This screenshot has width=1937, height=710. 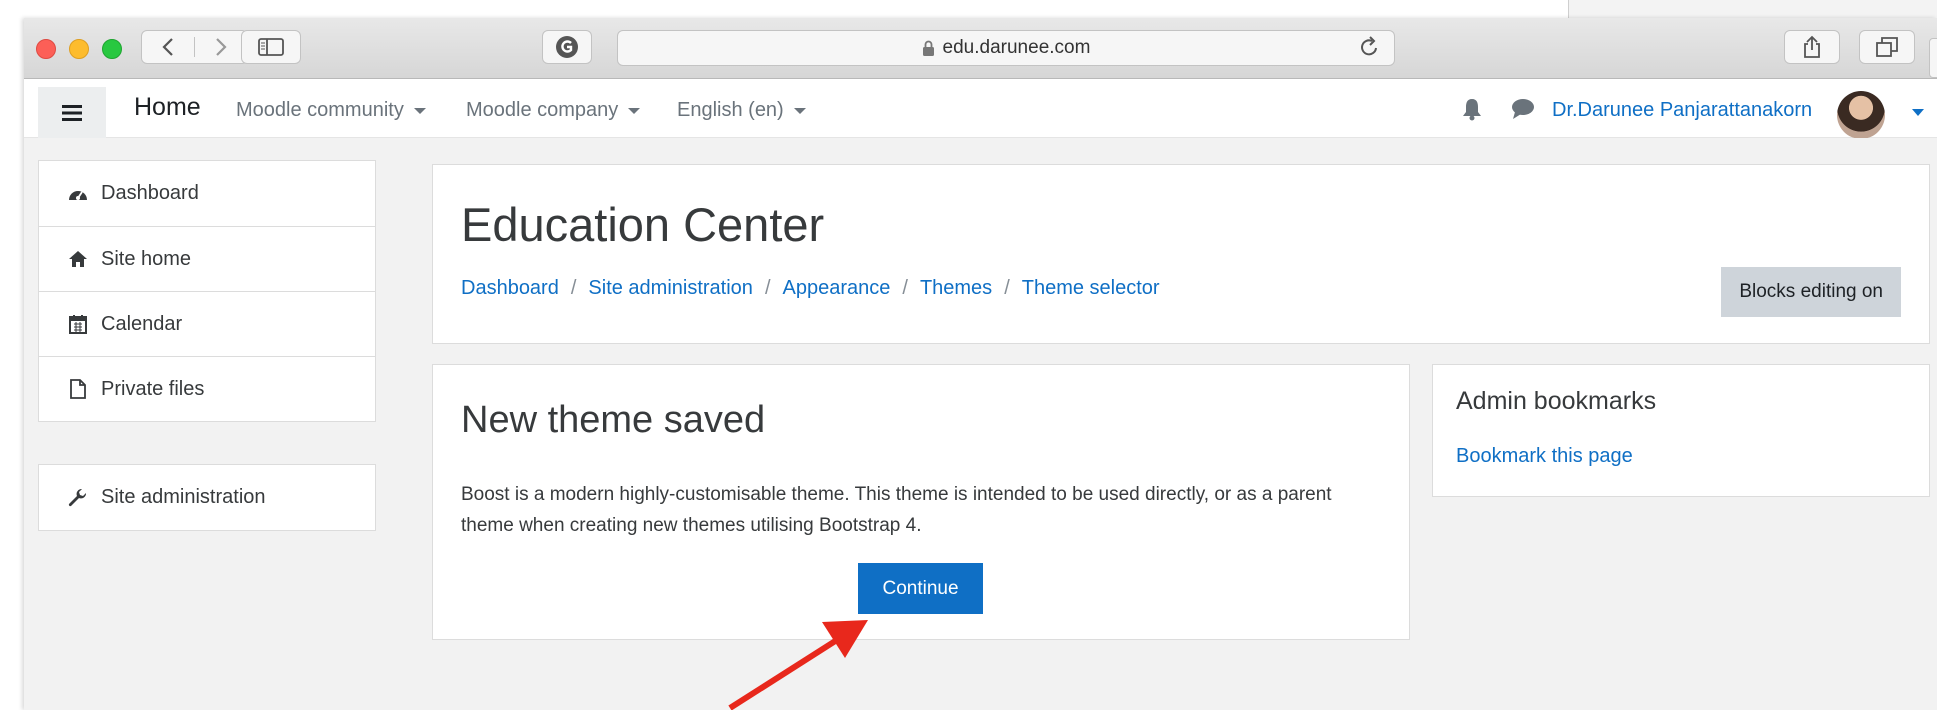 I want to click on drawer-item-site-administration: Site administration, so click(x=207, y=497).